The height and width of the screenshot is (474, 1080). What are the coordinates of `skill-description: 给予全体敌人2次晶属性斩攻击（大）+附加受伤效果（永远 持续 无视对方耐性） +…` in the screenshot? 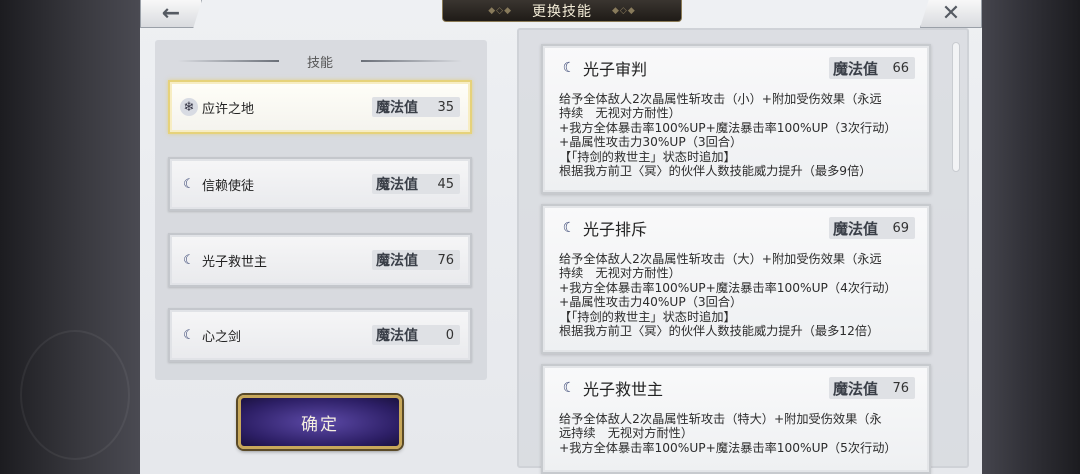 It's located at (728, 295).